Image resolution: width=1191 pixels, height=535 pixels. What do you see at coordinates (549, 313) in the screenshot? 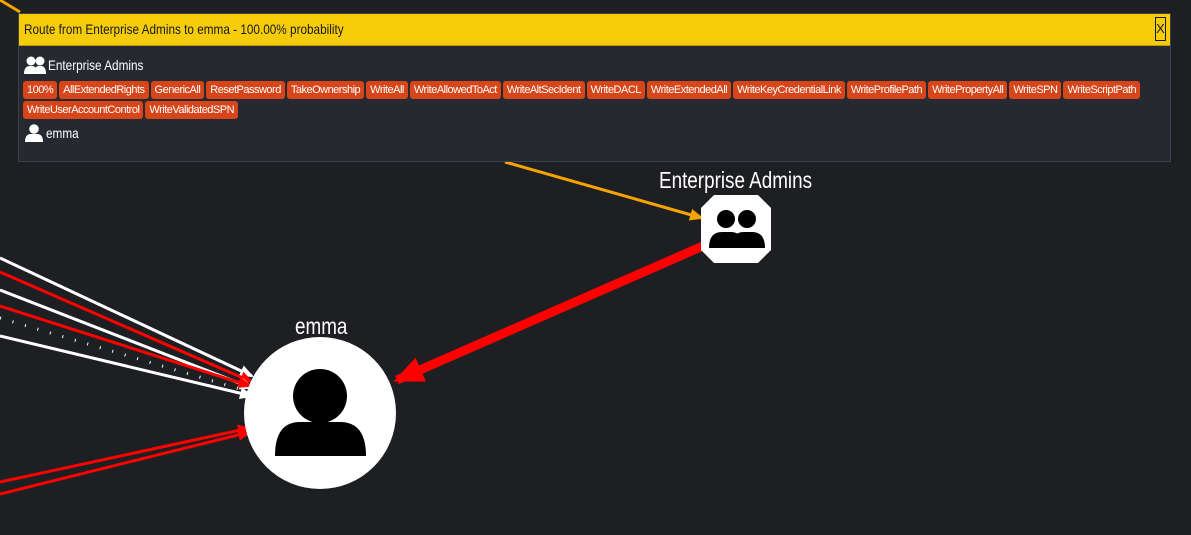
I see `path-edge` at bounding box center [549, 313].